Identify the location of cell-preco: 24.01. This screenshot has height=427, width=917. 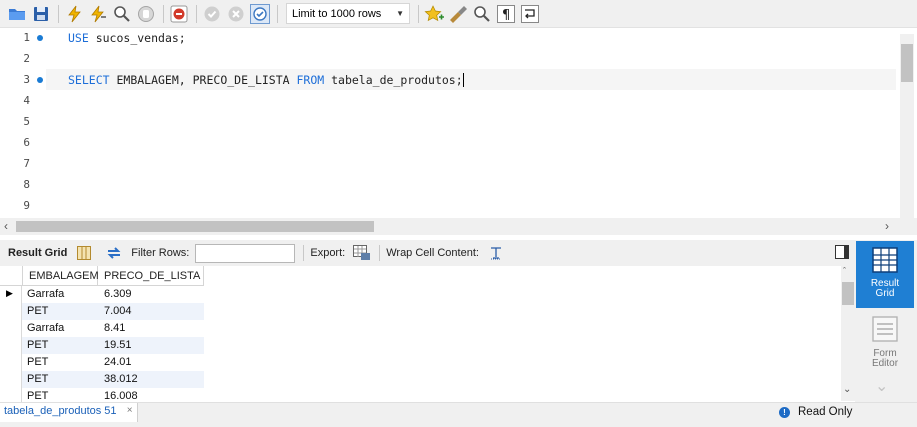
(118, 362).